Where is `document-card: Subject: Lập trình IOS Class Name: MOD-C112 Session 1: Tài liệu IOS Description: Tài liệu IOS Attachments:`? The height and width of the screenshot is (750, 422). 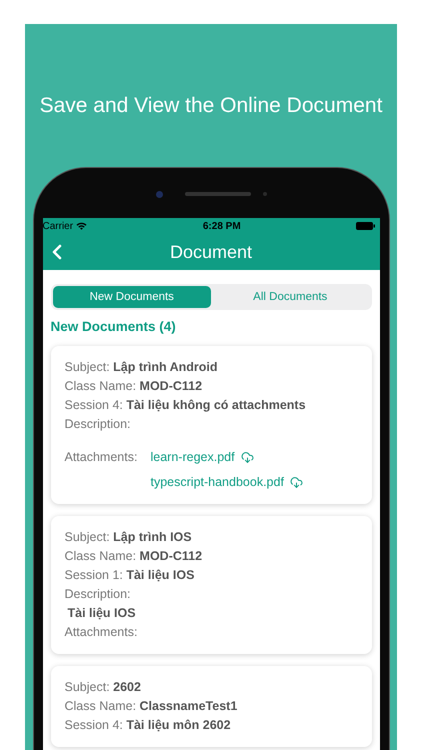 document-card: Subject: Lập trình IOS Class Name: MOD-C112 Session 1: Tài liệu IOS Description: Tài liệu IOS Attachments: is located at coordinates (211, 585).